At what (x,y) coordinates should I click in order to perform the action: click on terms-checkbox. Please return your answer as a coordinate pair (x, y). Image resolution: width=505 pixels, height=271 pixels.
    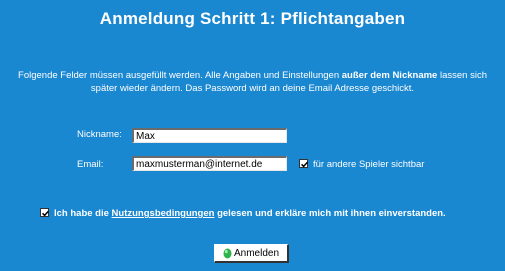
    Looking at the image, I should click on (44, 212).